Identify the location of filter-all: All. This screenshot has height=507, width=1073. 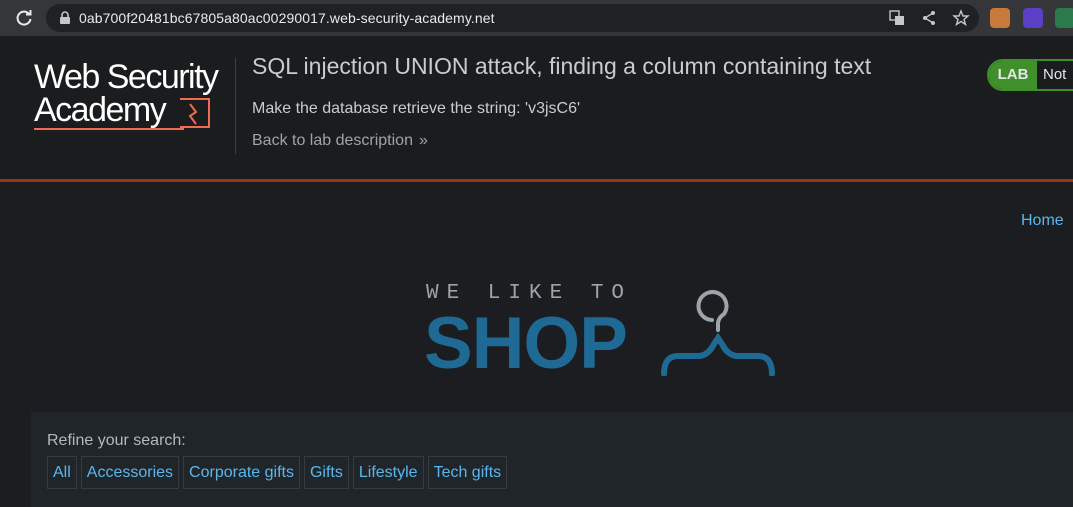
(62, 472).